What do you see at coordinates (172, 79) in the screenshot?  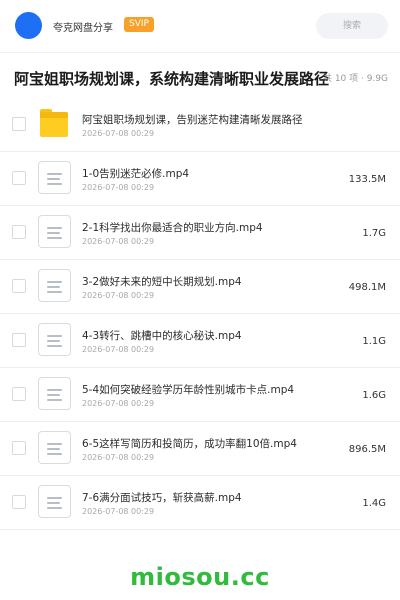 I see `page-title: 阿宝姐职场规划课，系统构建清晰职业发展路径` at bounding box center [172, 79].